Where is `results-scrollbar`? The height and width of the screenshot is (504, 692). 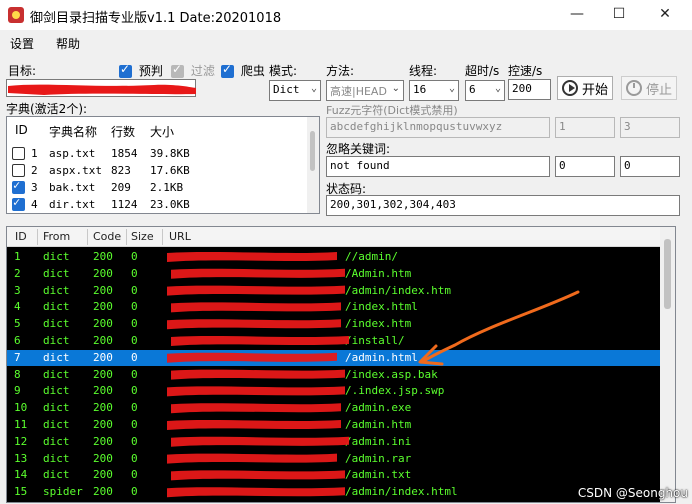
results-scrollbar is located at coordinates (667, 364).